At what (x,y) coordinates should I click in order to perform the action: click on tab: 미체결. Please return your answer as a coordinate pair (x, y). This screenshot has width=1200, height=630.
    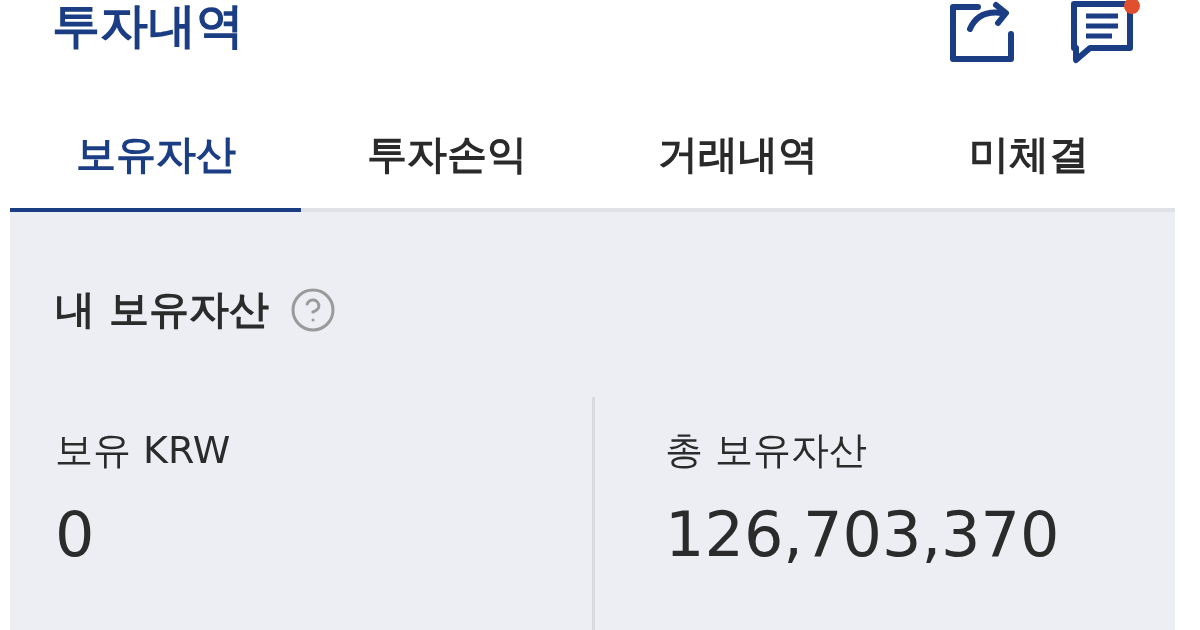
    Looking at the image, I should click on (1029, 171).